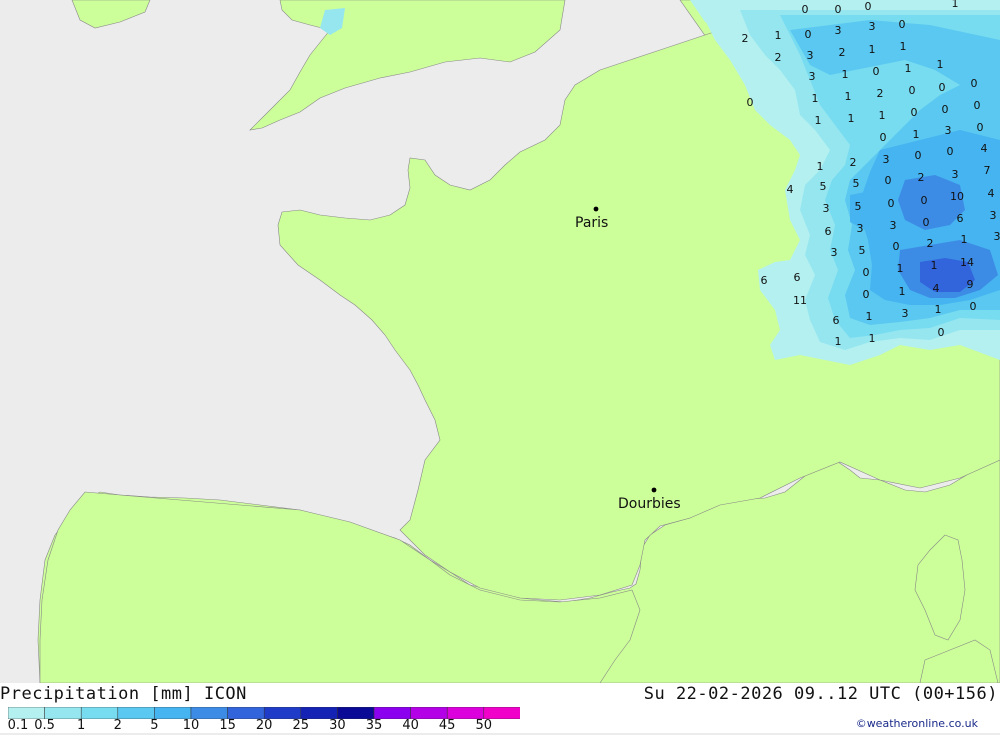  What do you see at coordinates (154, 726) in the screenshot?
I see `legend-tick-label: 5` at bounding box center [154, 726].